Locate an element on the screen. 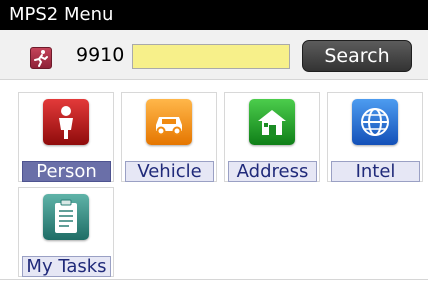 The image size is (428, 287). app-title-bar: MPS2 Menu is located at coordinates (214, 15).